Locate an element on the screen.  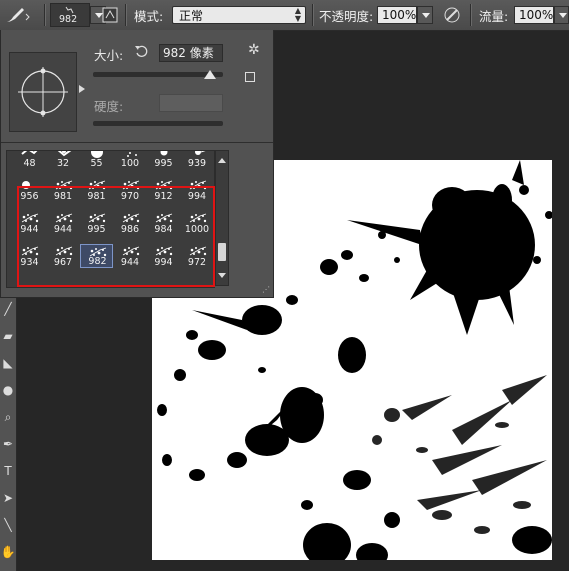
dodge-tool-icon: ● is located at coordinates (8, 390).